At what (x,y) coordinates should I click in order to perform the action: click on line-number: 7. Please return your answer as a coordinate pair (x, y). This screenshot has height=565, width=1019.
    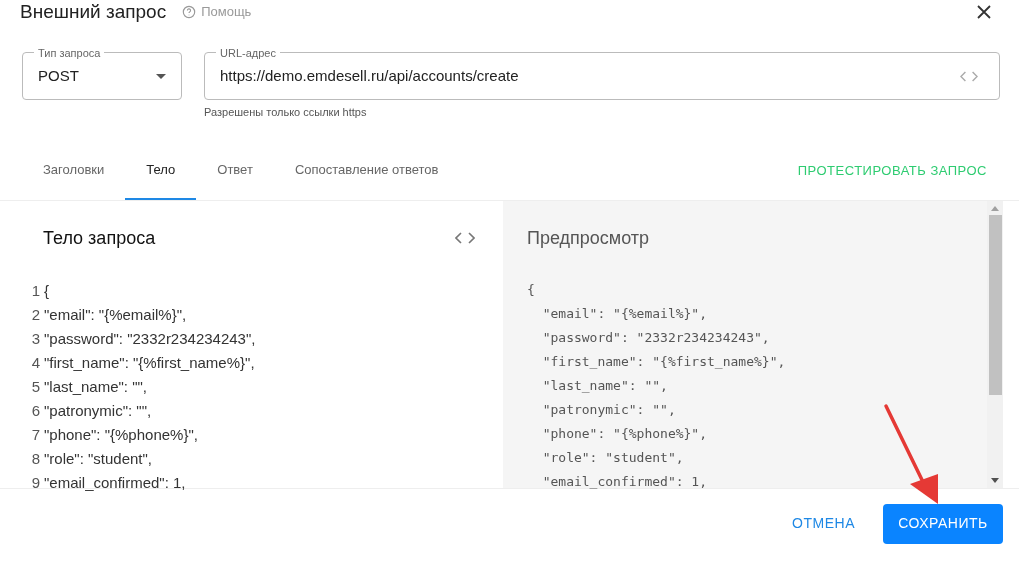
    Looking at the image, I should click on (35, 435).